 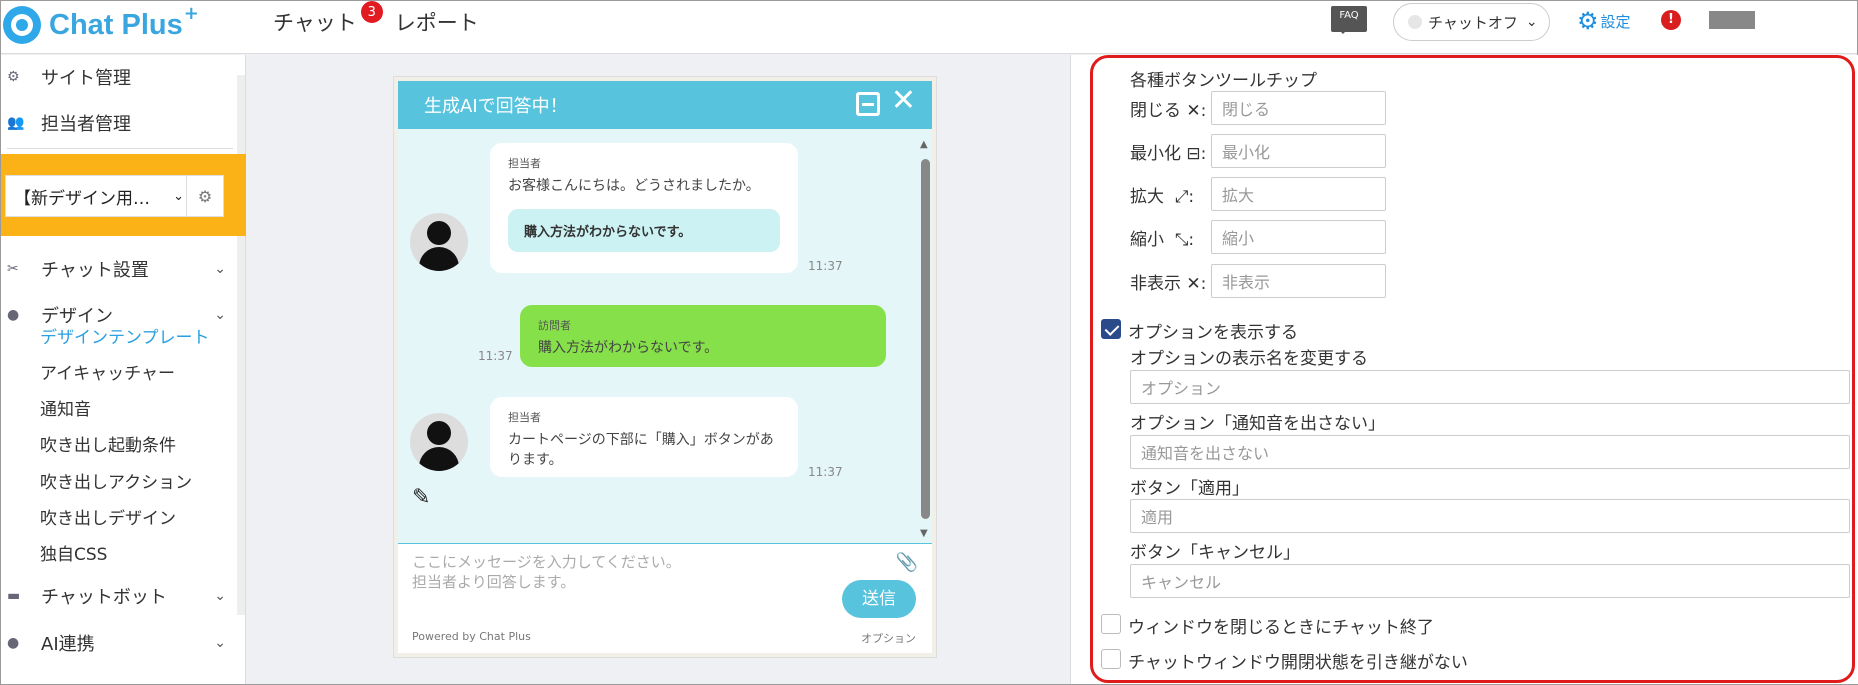 I want to click on nav-report: レポート, so click(x=437, y=21).